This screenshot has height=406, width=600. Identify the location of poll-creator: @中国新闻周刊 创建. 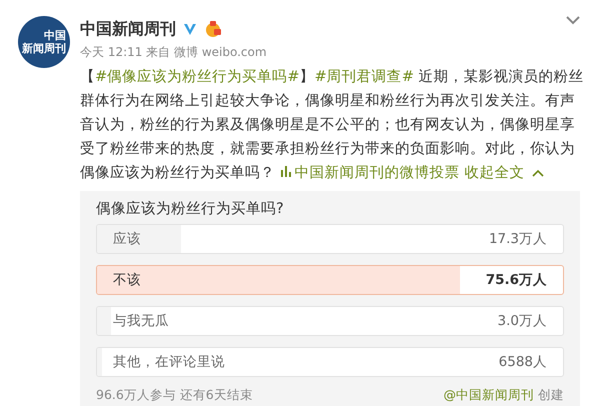
(504, 395).